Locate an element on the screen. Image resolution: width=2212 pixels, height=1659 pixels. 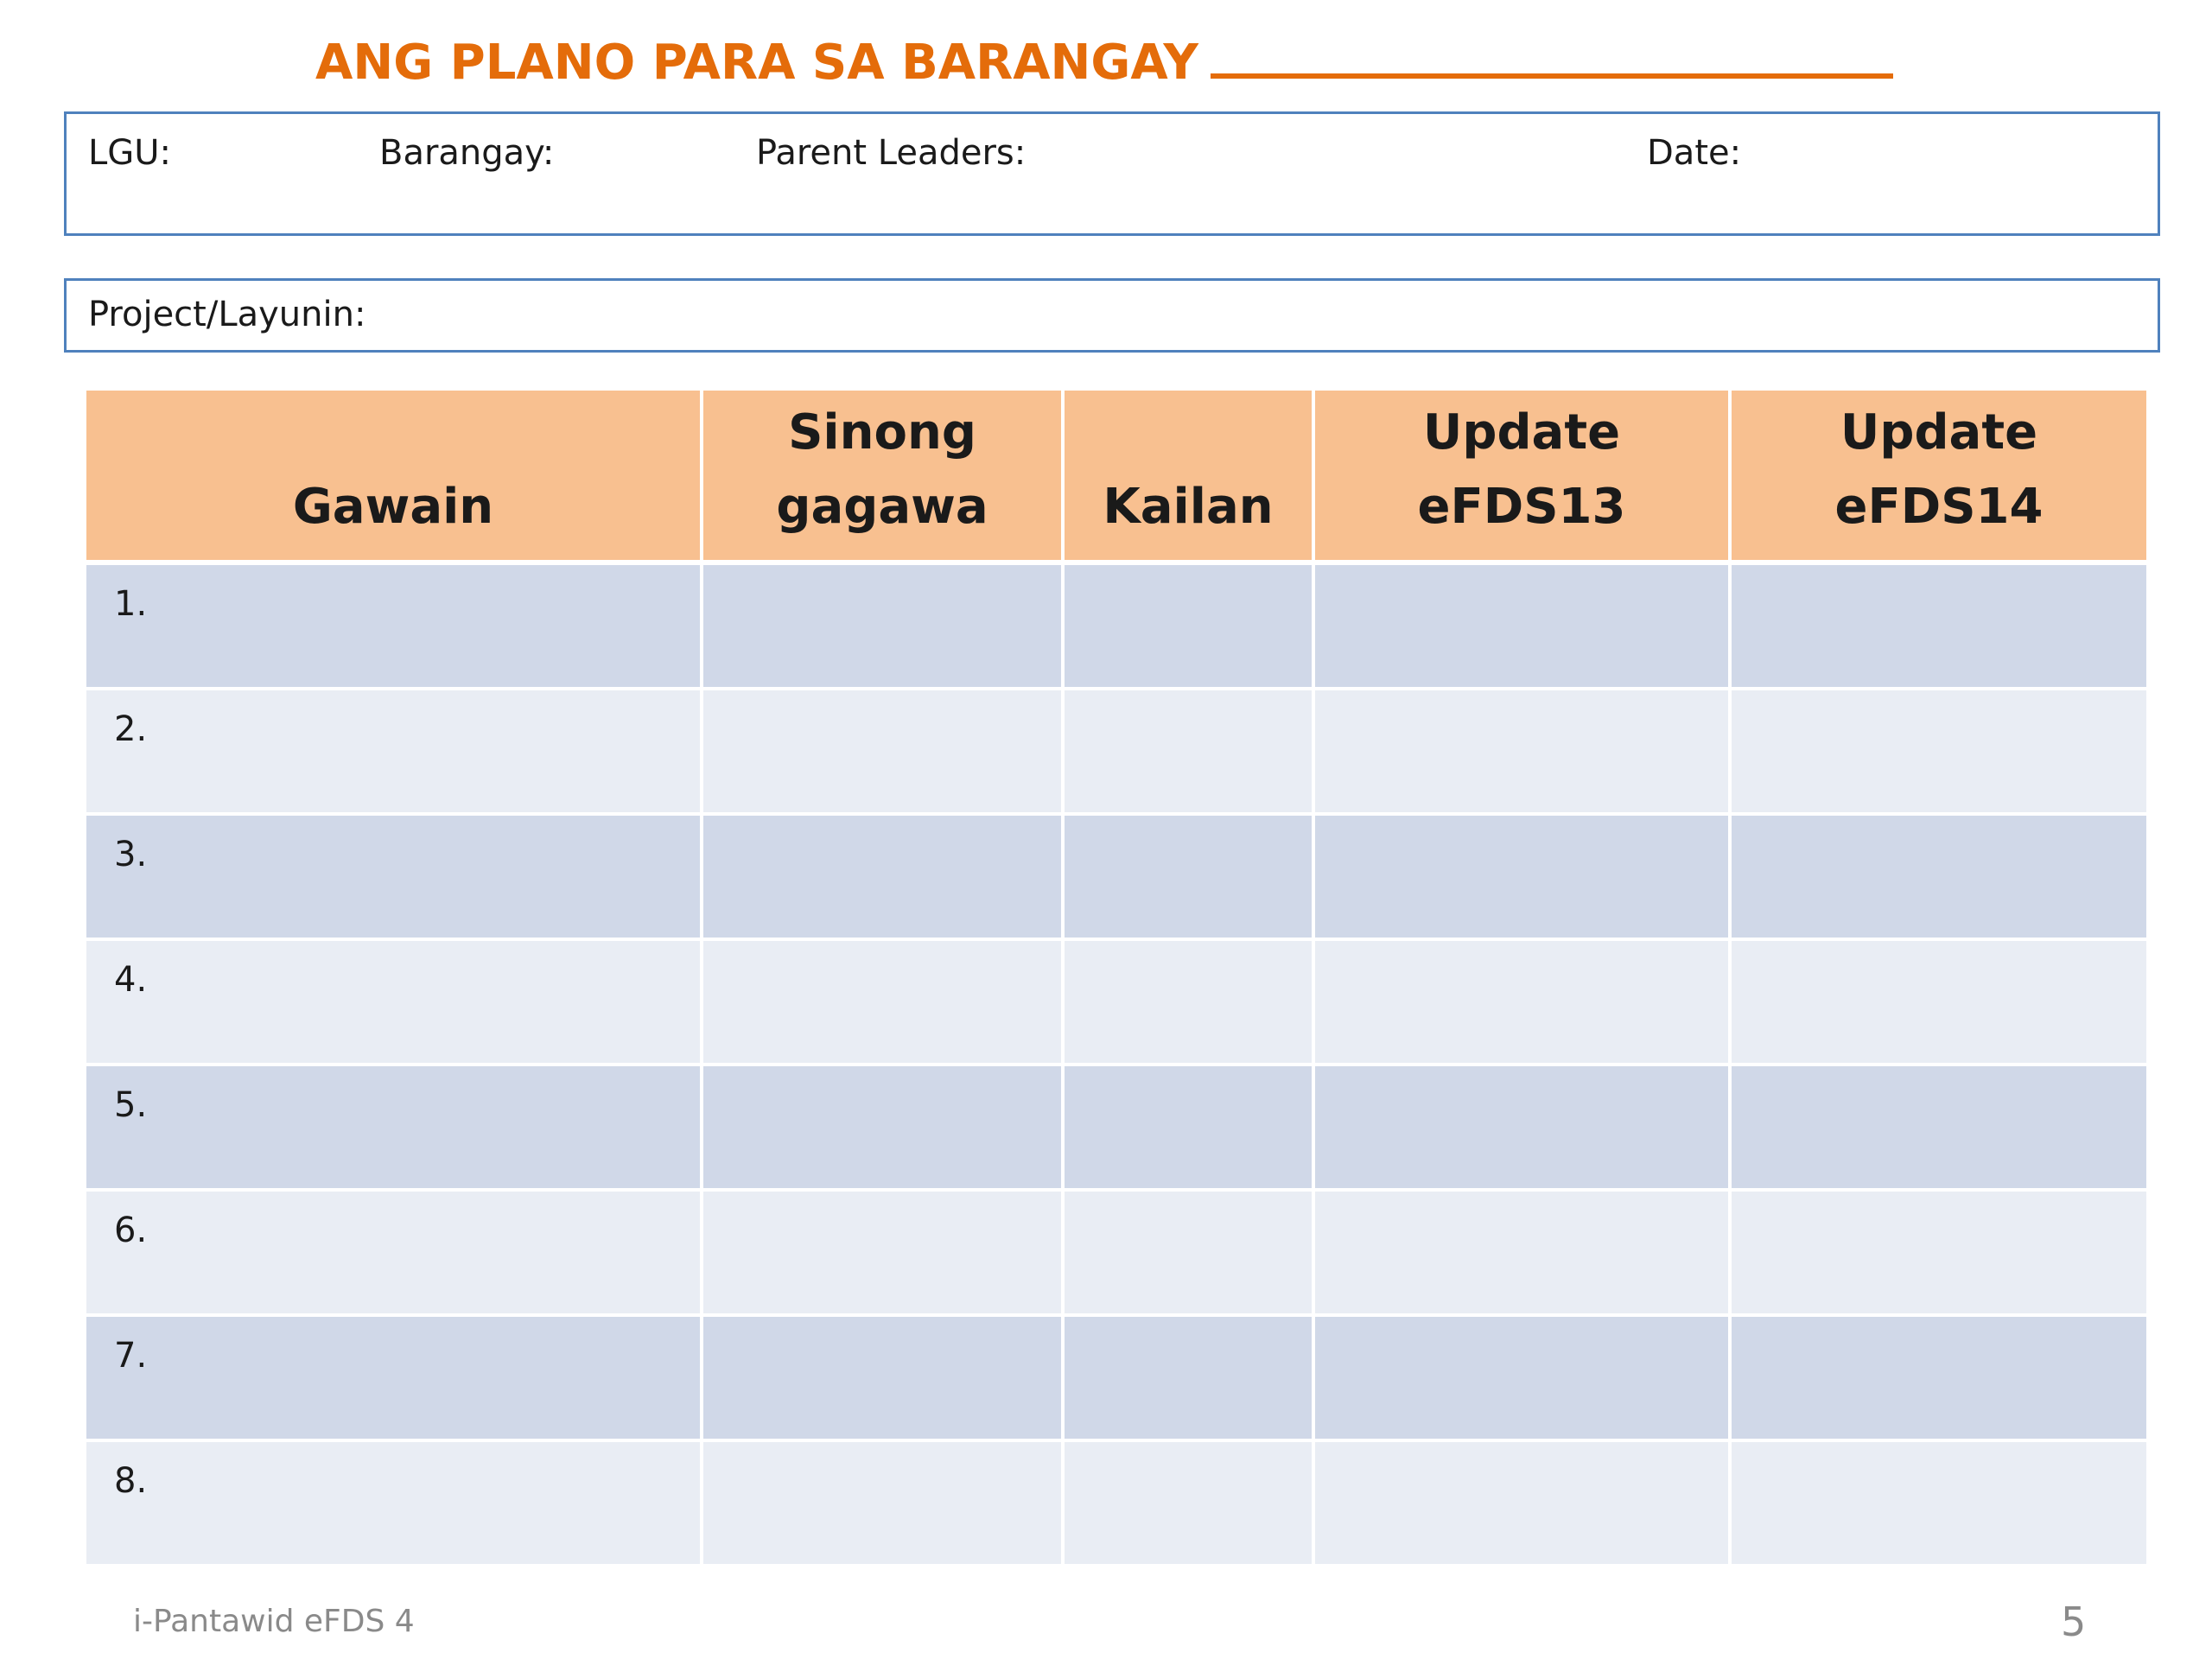
project-box: Project/Layunin: is located at coordinates (1112, 315).